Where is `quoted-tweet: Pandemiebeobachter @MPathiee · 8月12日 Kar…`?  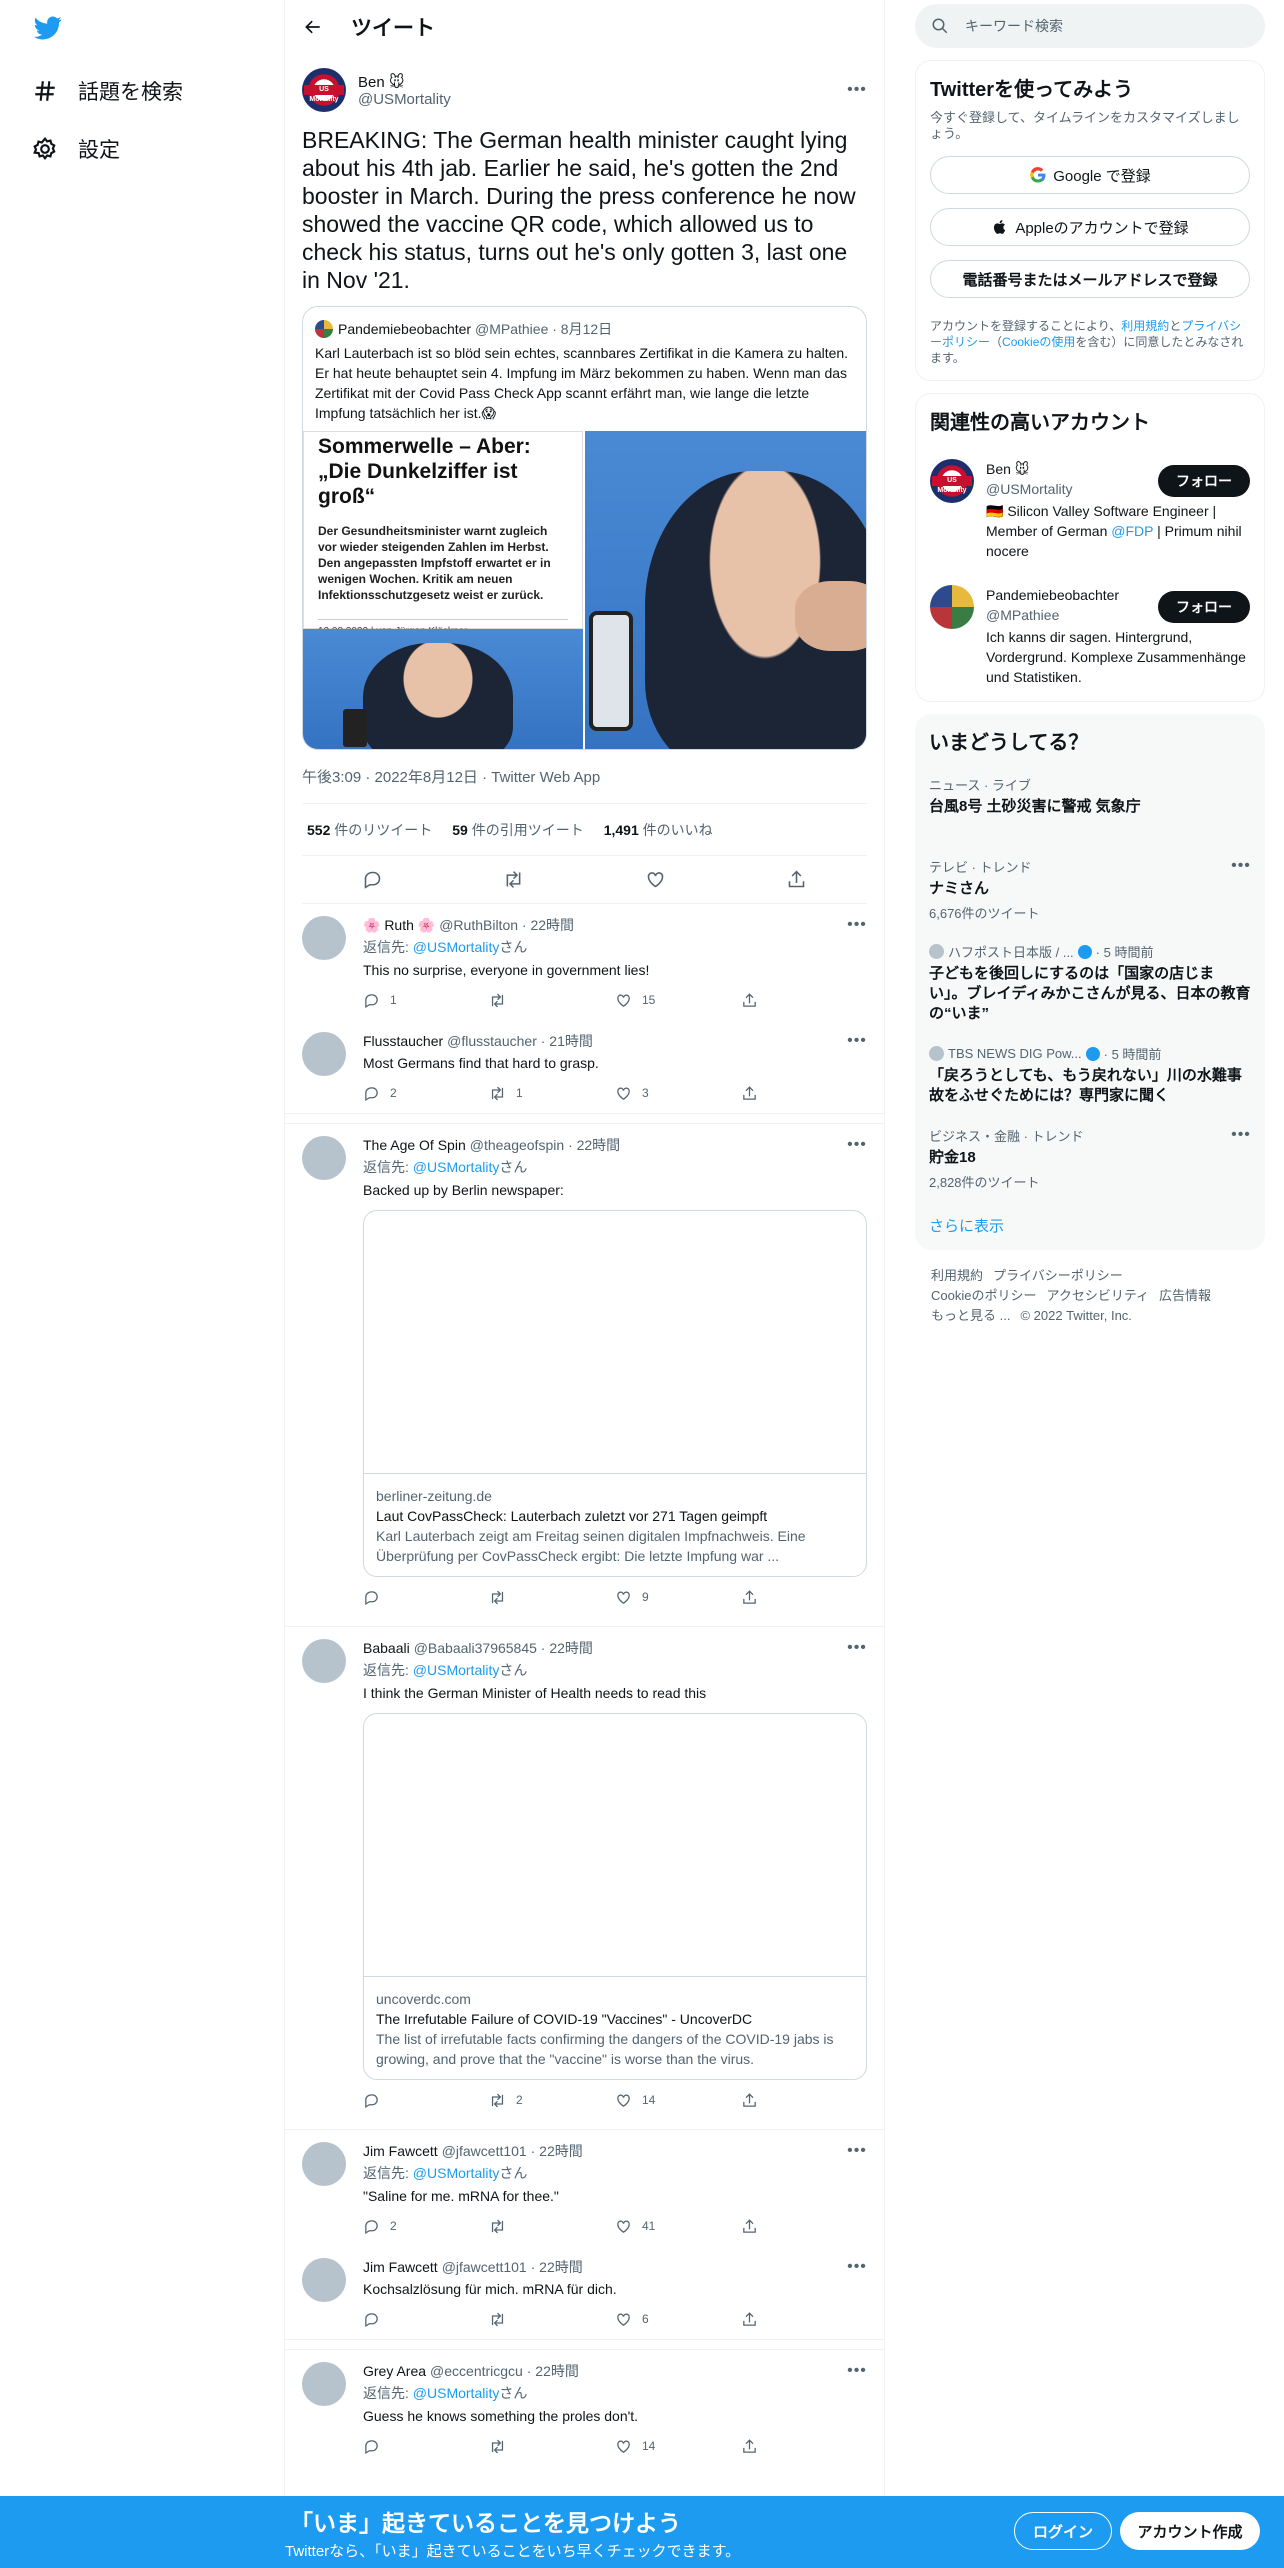
quoted-tweet: Pandemiebeobachter @MPathiee · 8月12日 Kar… is located at coordinates (584, 528).